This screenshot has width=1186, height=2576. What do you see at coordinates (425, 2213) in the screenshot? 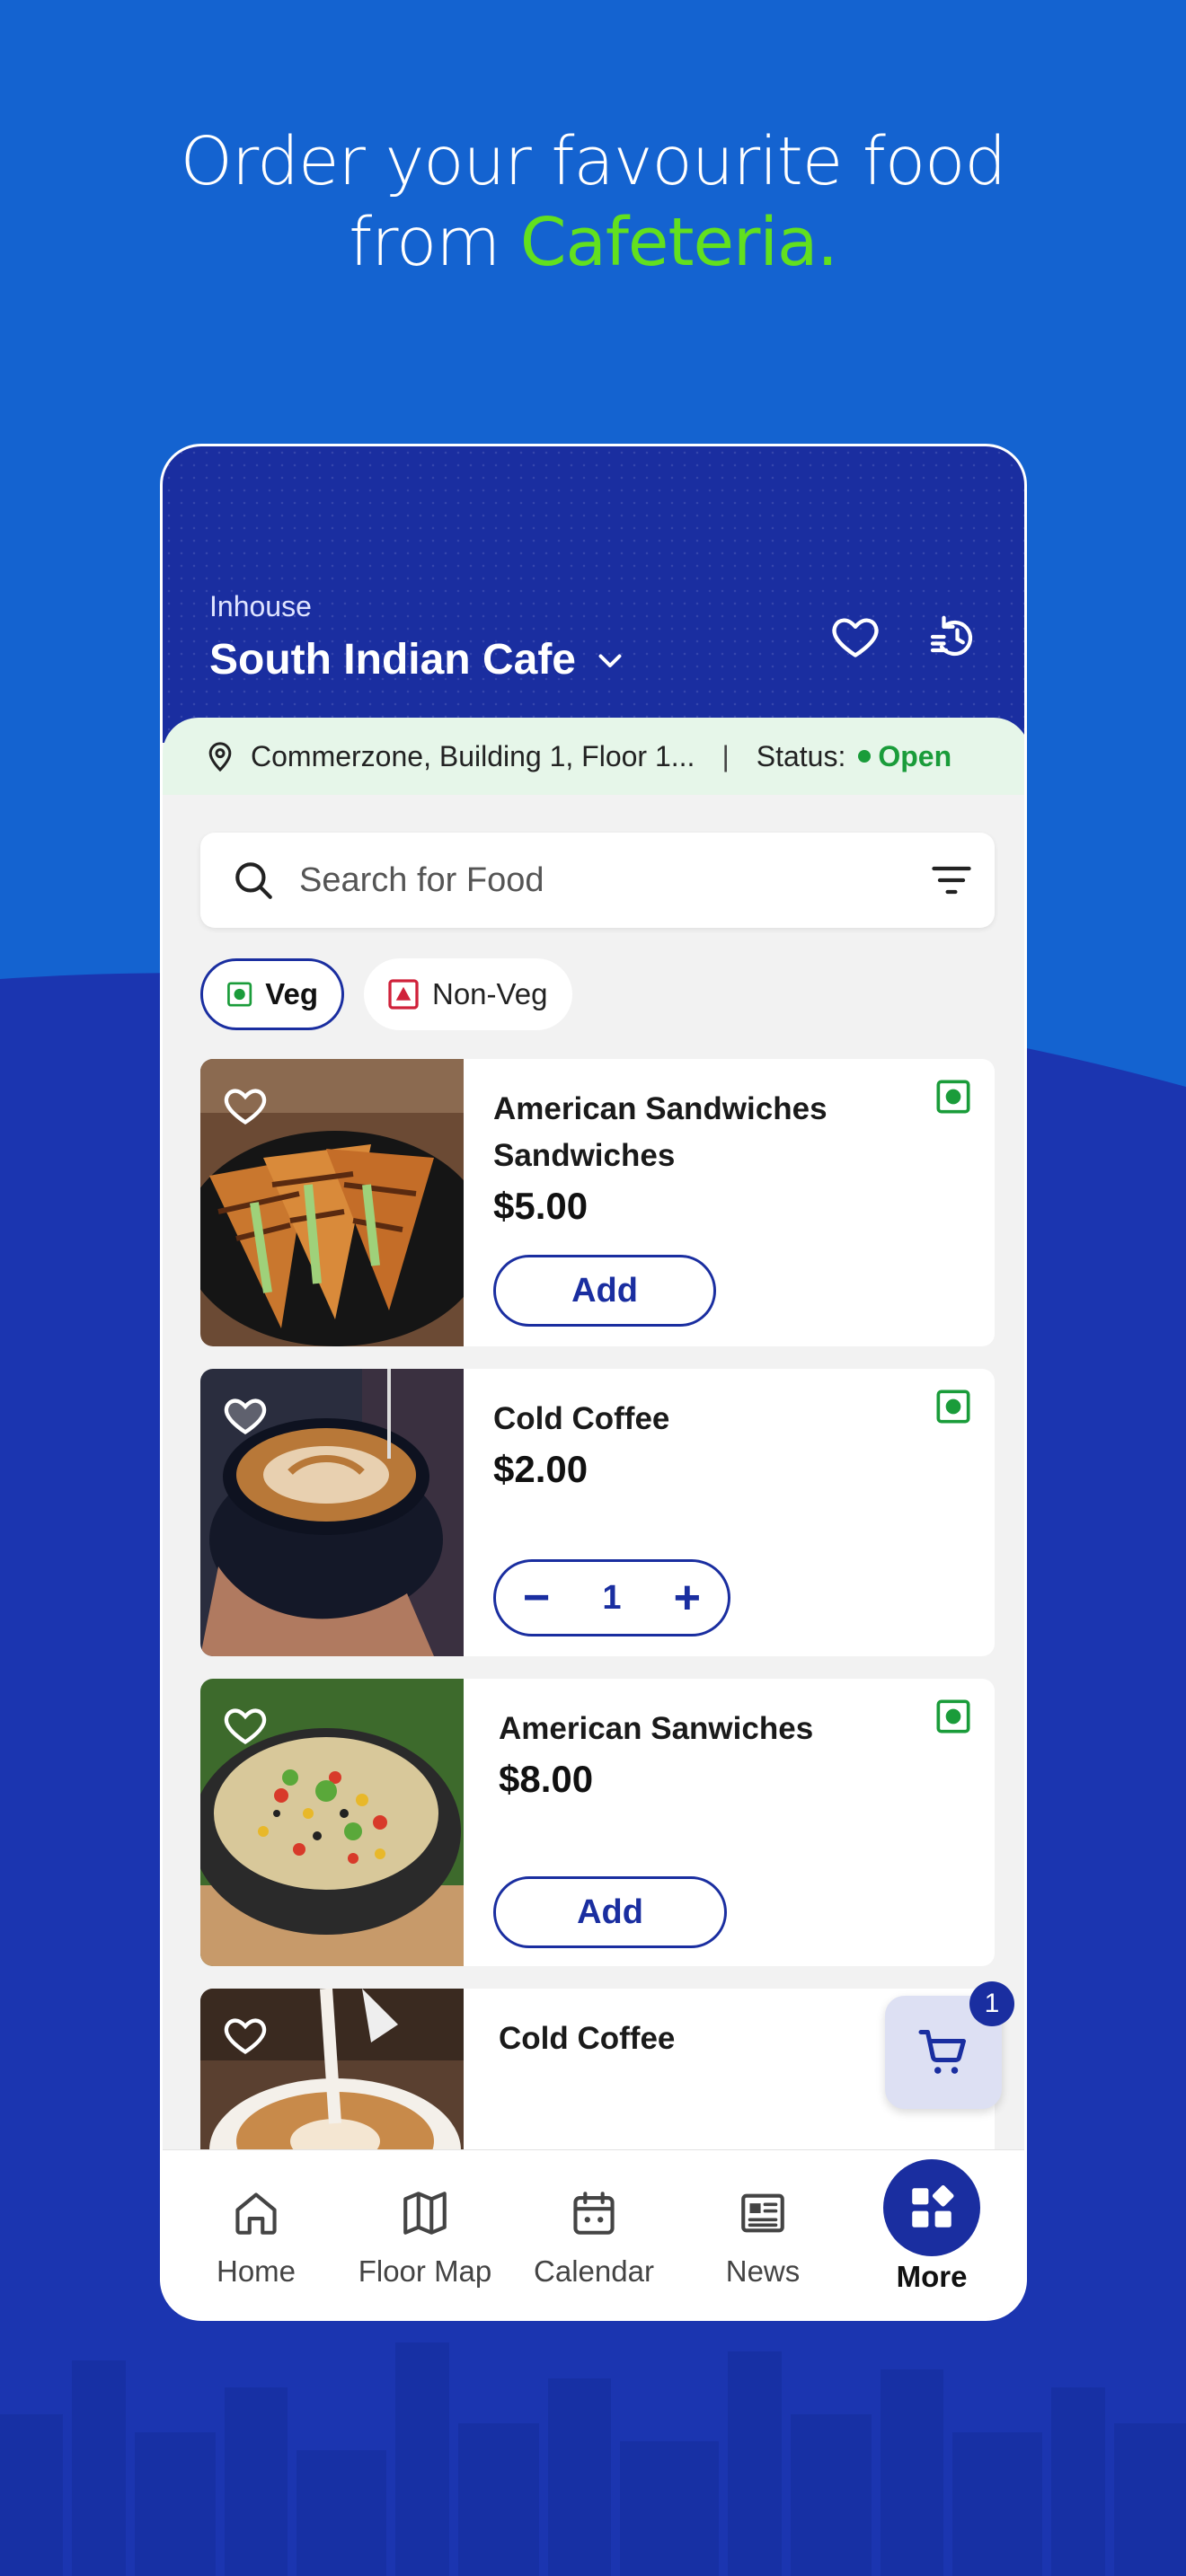
I see `map-icon` at bounding box center [425, 2213].